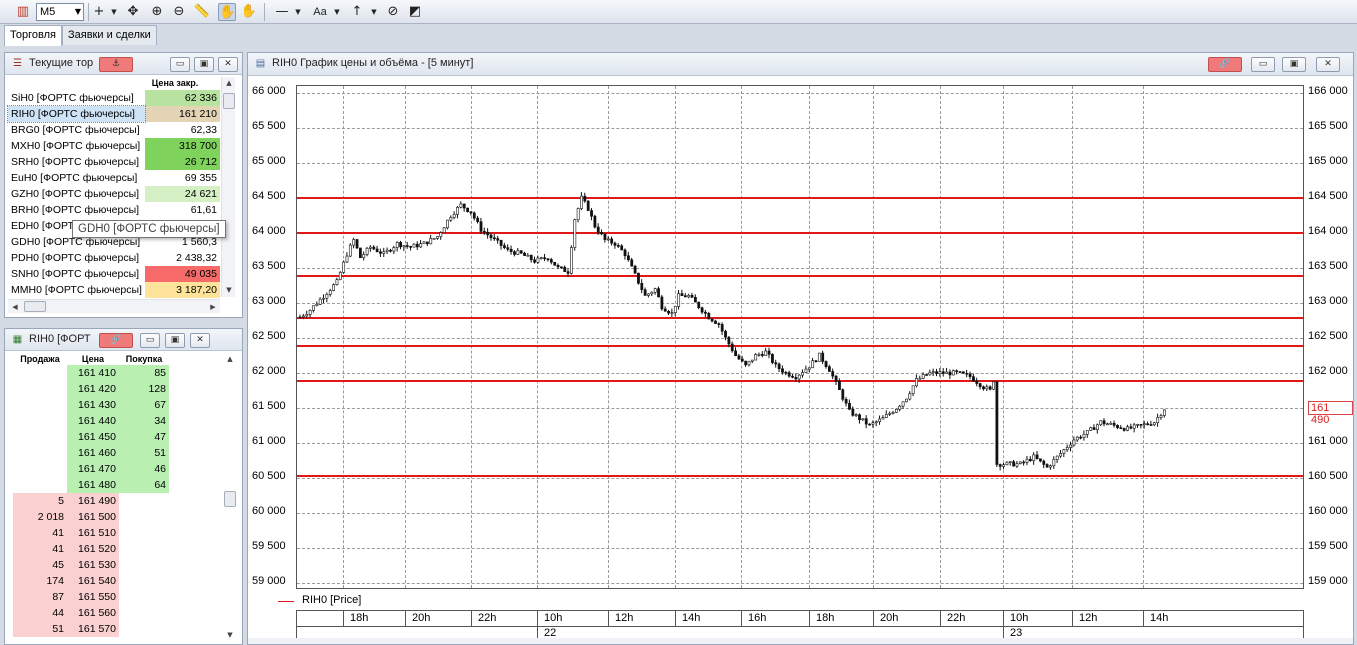  Describe the element at coordinates (227, 12) in the screenshot. I see `hand-tool-icon: ✋` at that location.